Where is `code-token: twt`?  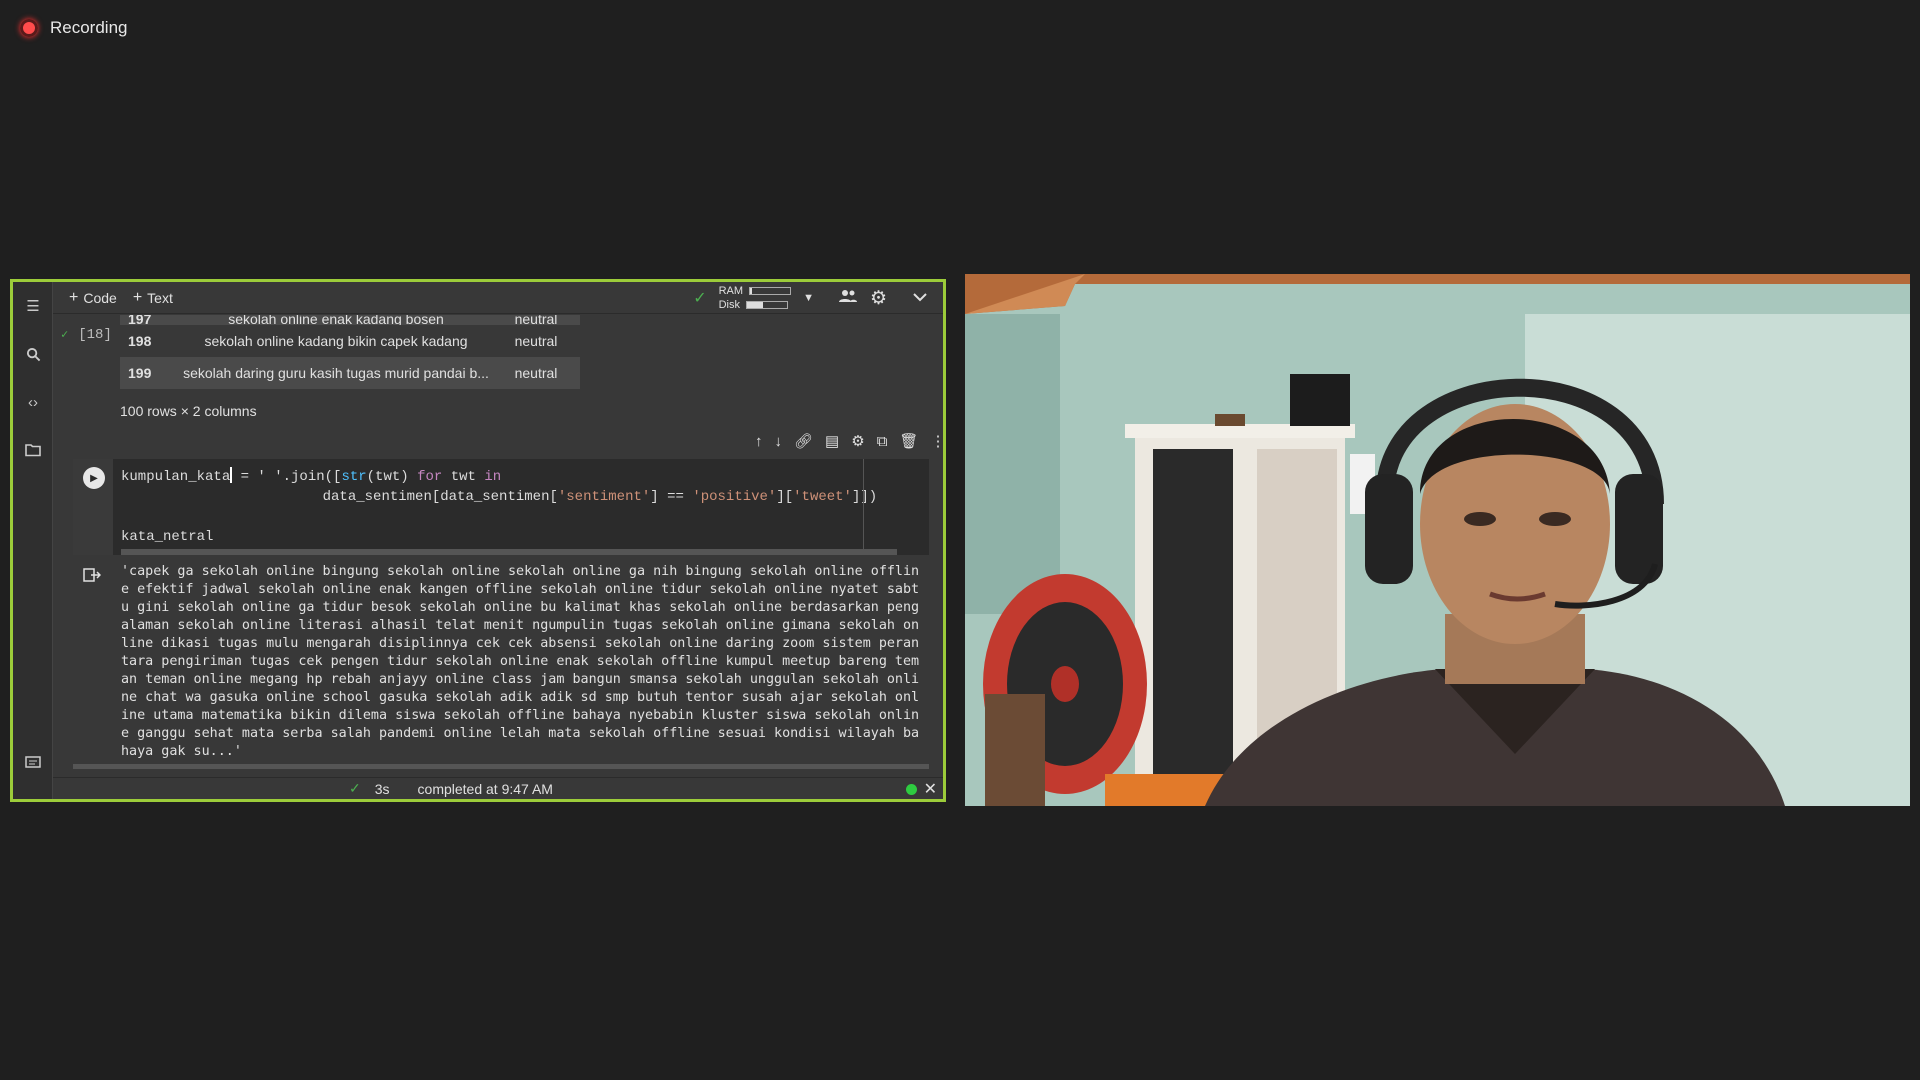
code-token: twt is located at coordinates (463, 477).